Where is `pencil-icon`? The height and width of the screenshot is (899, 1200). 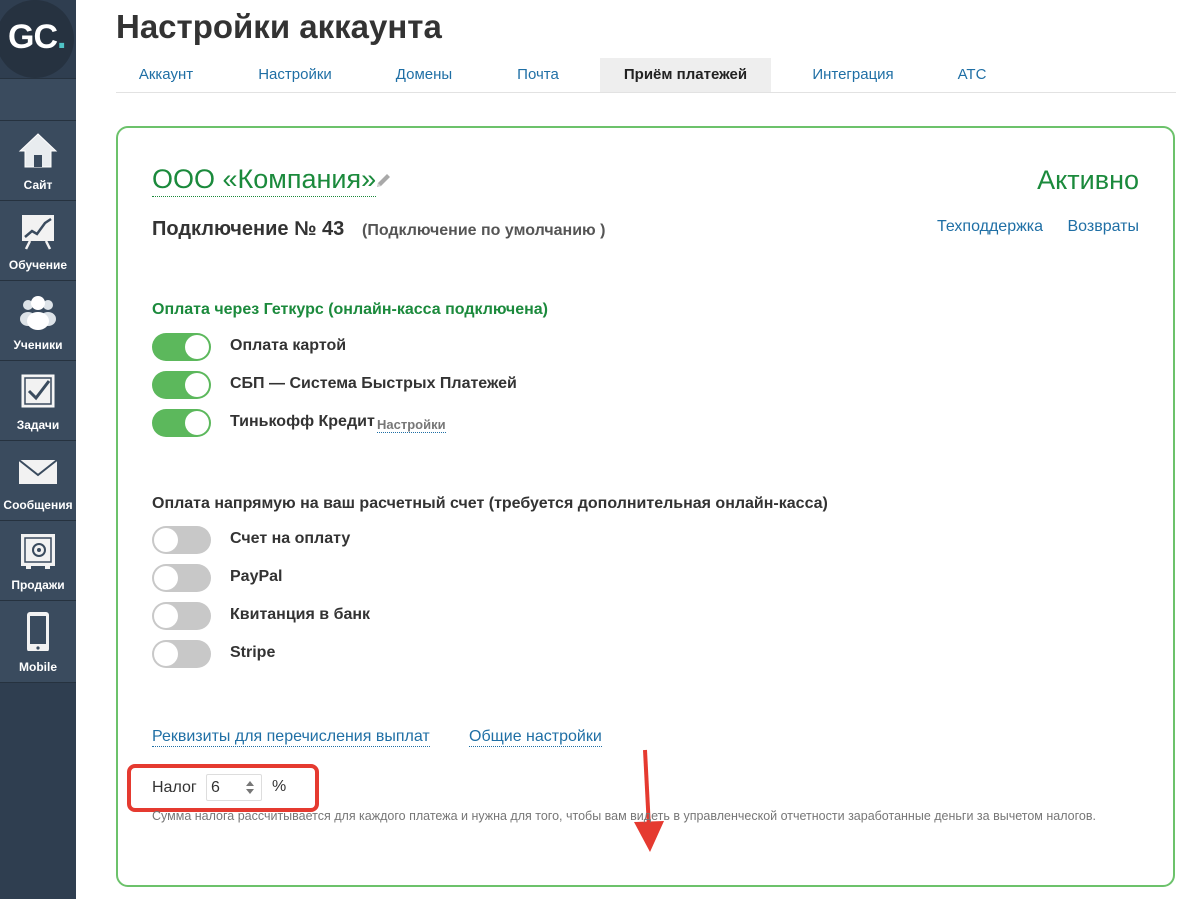 pencil-icon is located at coordinates (383, 181).